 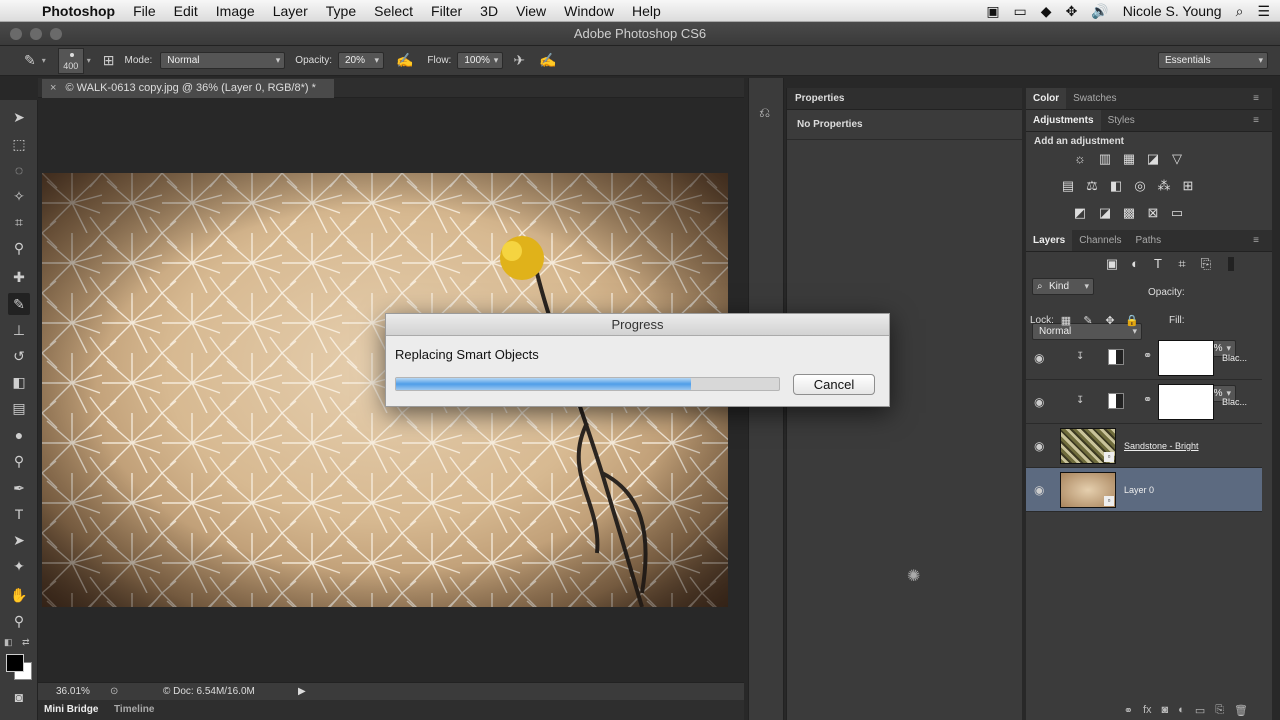 What do you see at coordinates (1092, 186) in the screenshot?
I see `color-balance-icon: ⚖` at bounding box center [1092, 186].